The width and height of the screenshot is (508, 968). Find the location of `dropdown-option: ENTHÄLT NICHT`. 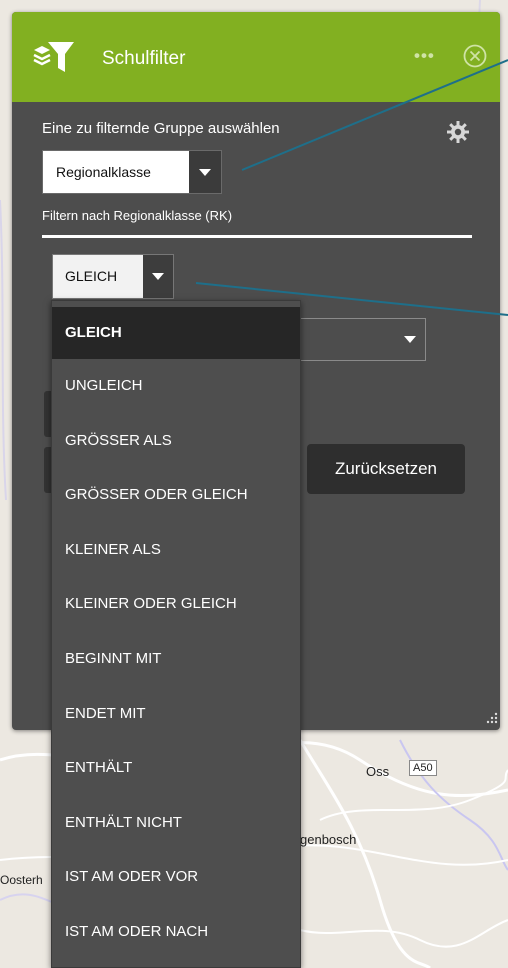

dropdown-option: ENTHÄLT NICHT is located at coordinates (176, 823).